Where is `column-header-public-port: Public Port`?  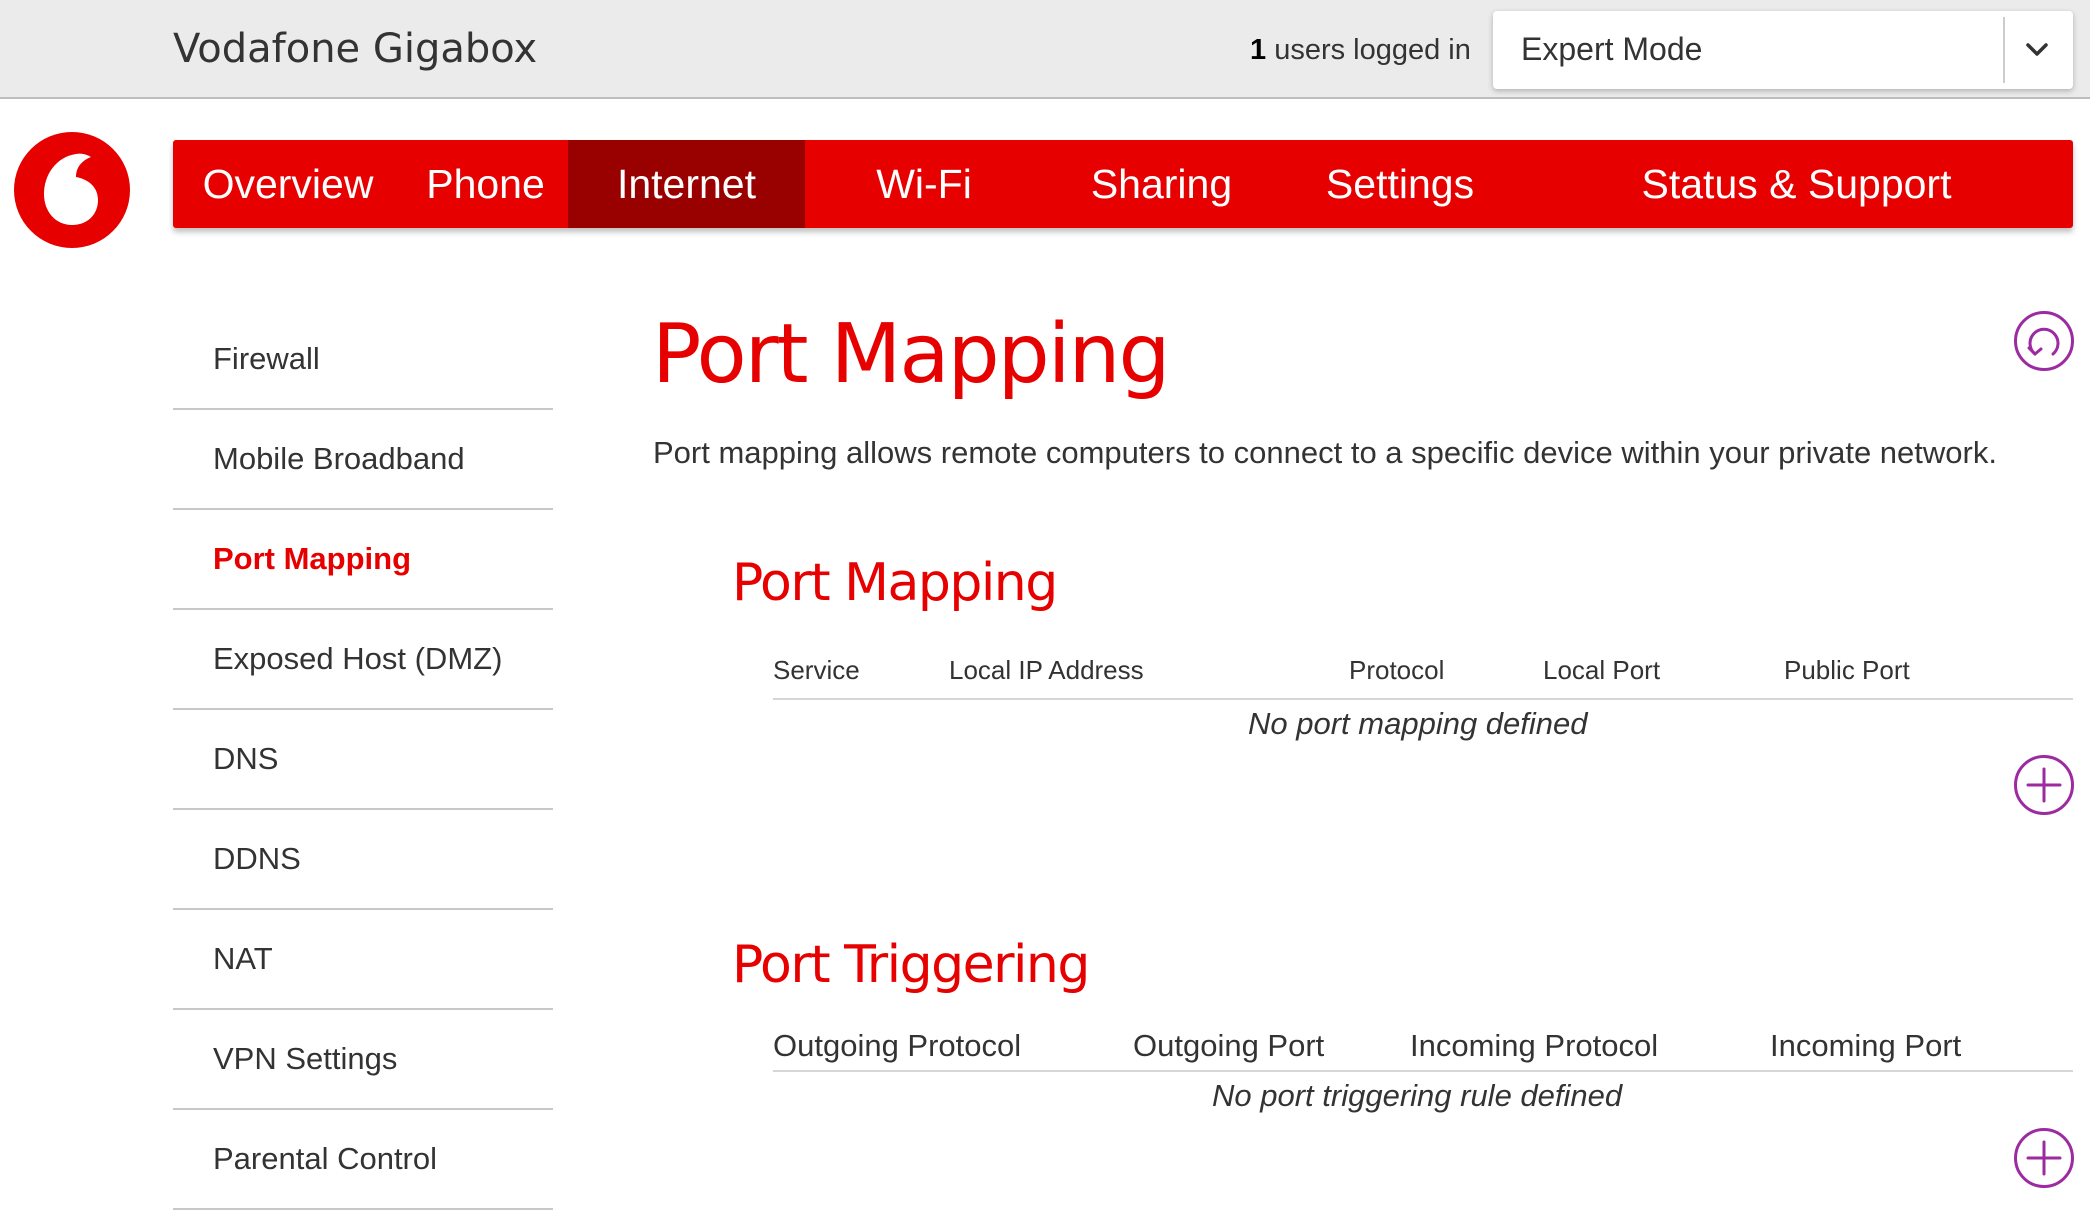 column-header-public-port: Public Port is located at coordinates (1847, 670).